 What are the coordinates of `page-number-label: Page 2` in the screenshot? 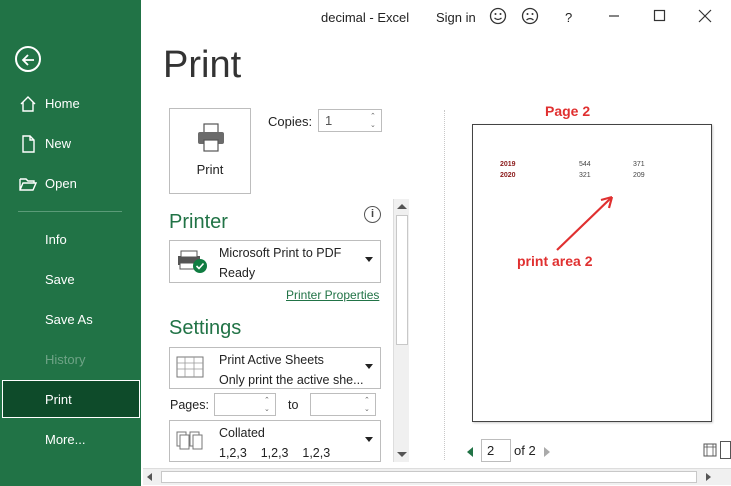 It's located at (568, 111).